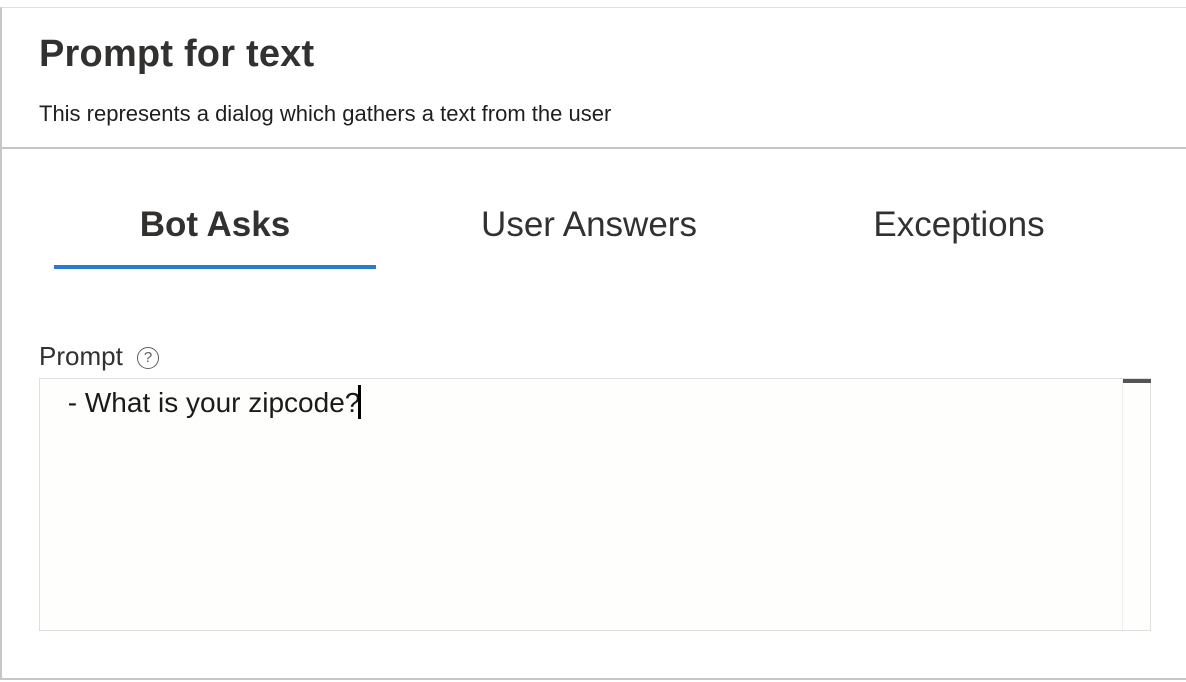 The width and height of the screenshot is (1186, 682). I want to click on prompt-value: - What is your zipcode?, so click(210, 402).